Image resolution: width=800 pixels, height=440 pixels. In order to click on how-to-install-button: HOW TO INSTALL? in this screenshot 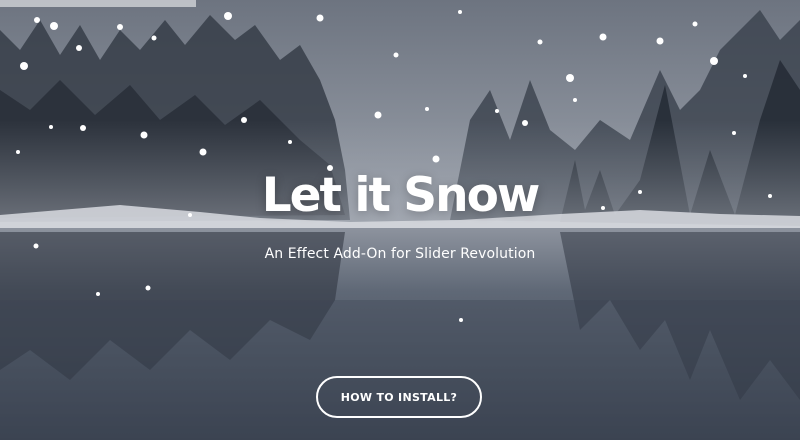, I will do `click(399, 397)`.